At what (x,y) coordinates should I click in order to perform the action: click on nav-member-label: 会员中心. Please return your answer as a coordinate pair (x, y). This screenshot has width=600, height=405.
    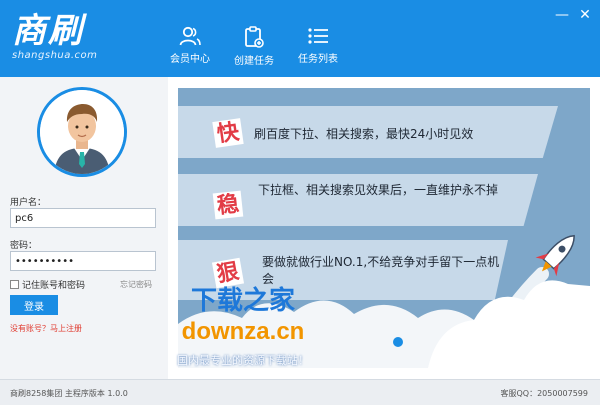
    Looking at the image, I should click on (190, 59).